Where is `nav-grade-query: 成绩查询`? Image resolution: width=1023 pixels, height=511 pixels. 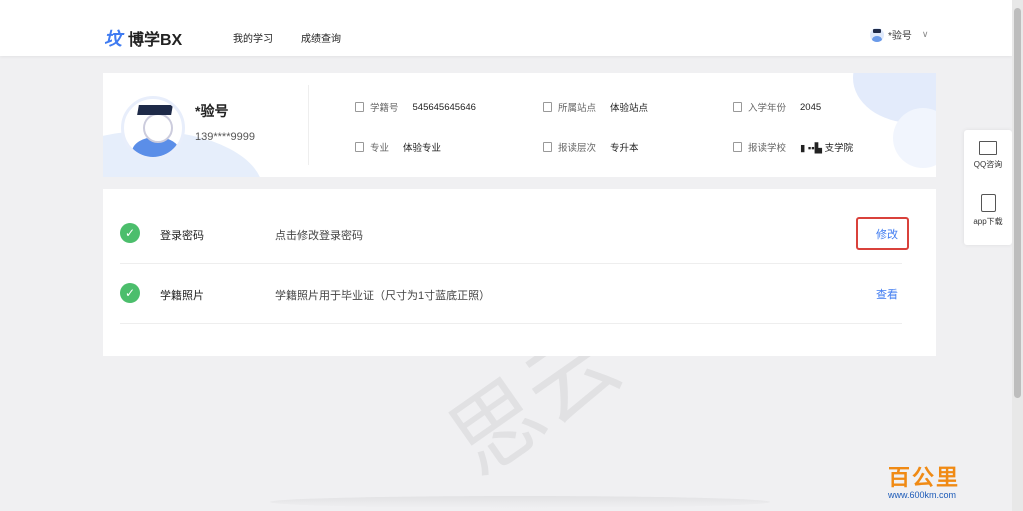 nav-grade-query: 成绩查询 is located at coordinates (321, 37).